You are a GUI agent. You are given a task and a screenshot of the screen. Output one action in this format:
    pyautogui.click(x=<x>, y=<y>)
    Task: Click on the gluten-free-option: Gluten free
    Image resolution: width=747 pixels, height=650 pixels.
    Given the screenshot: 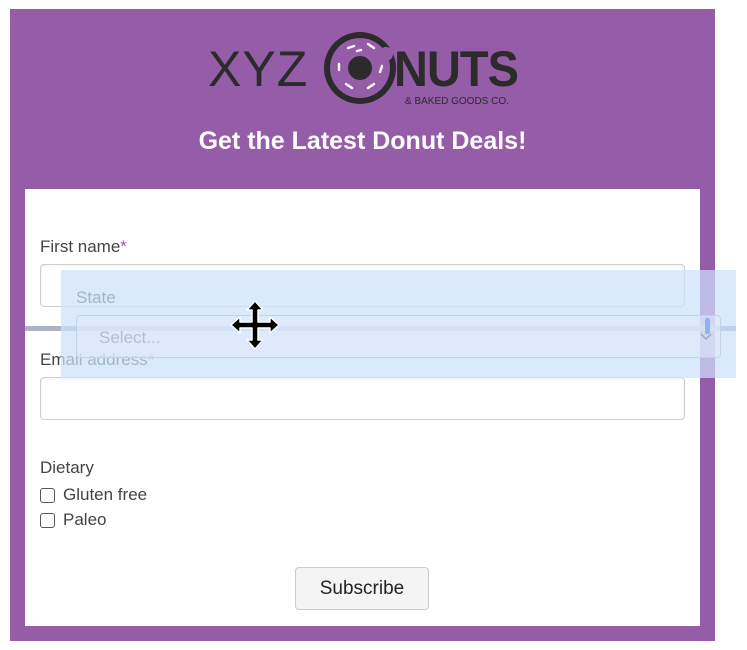 What is the action you would take?
    pyautogui.click(x=93, y=495)
    